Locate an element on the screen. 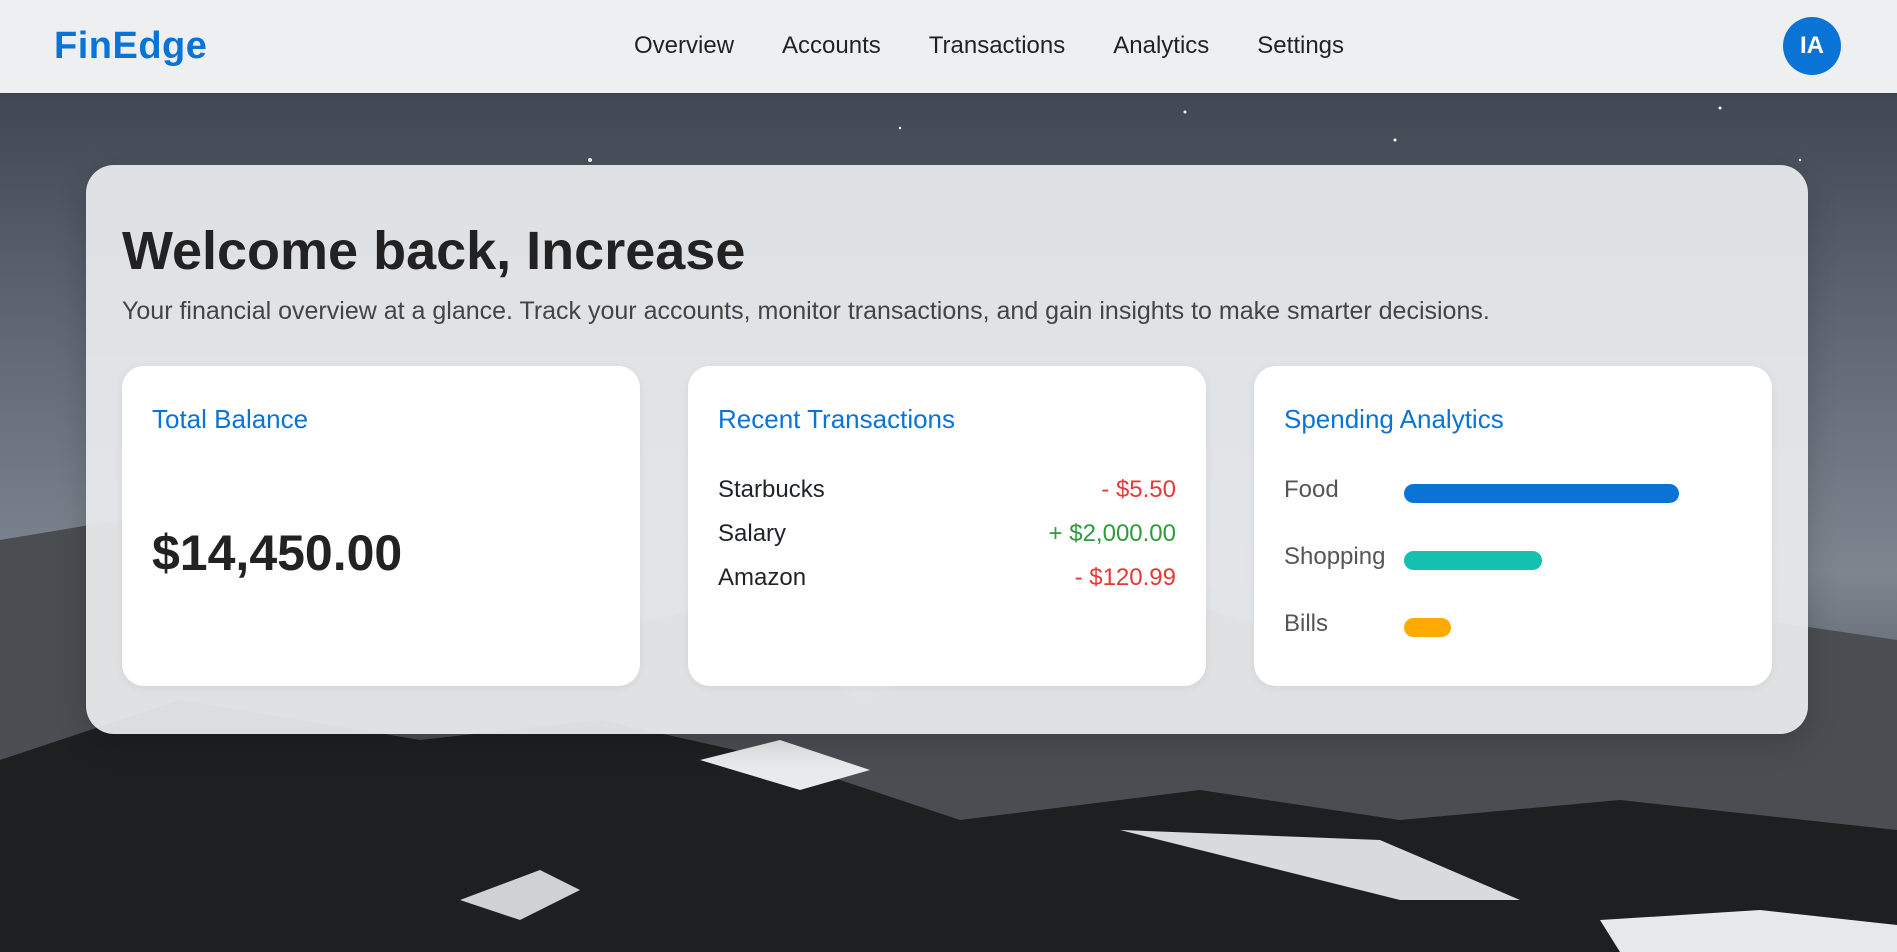  nav-analytics: Analytics is located at coordinates (1161, 46).